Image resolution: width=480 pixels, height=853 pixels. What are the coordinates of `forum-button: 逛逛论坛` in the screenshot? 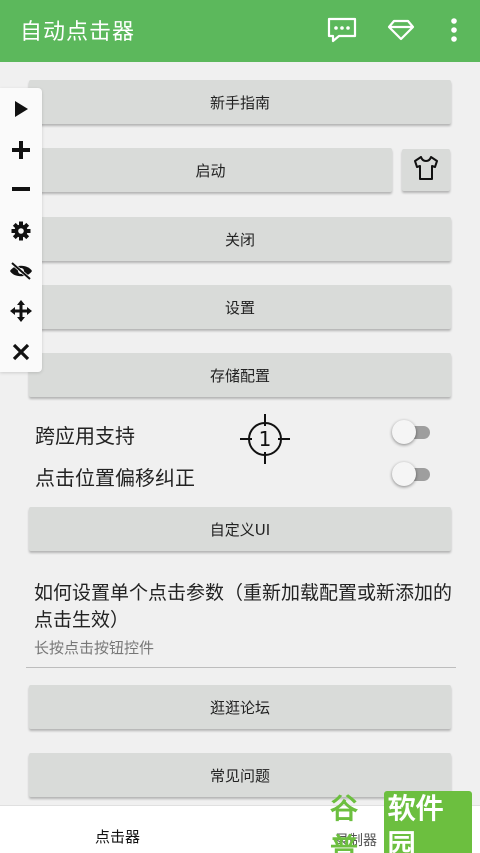 It's located at (240, 707).